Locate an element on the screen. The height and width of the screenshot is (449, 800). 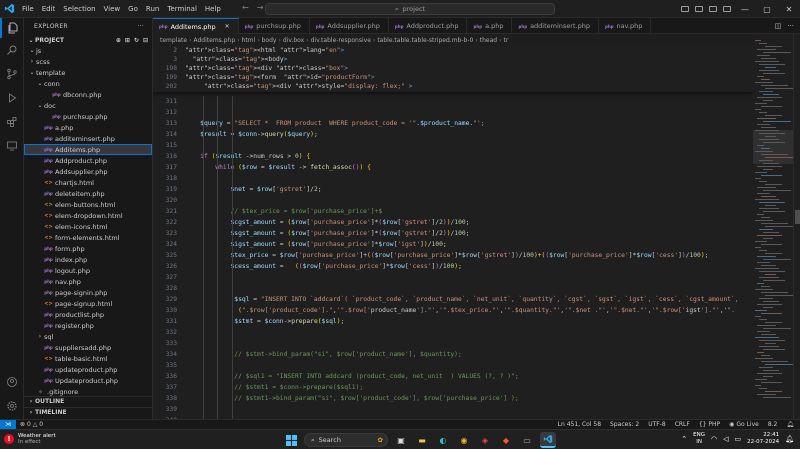
minimap is located at coordinates (773, 226).